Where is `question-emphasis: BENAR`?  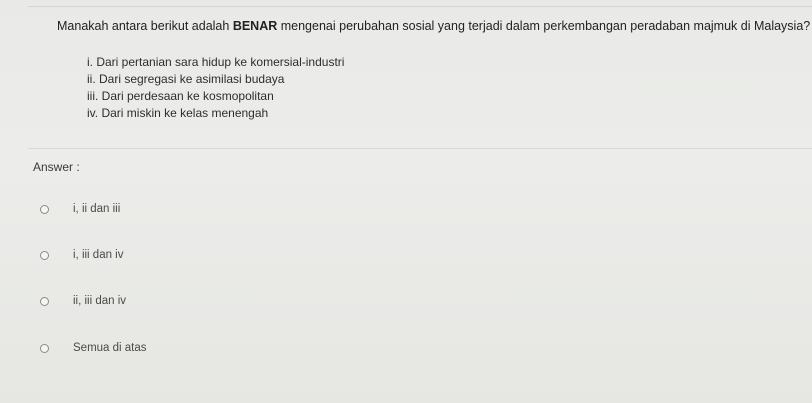 question-emphasis: BENAR is located at coordinates (255, 26).